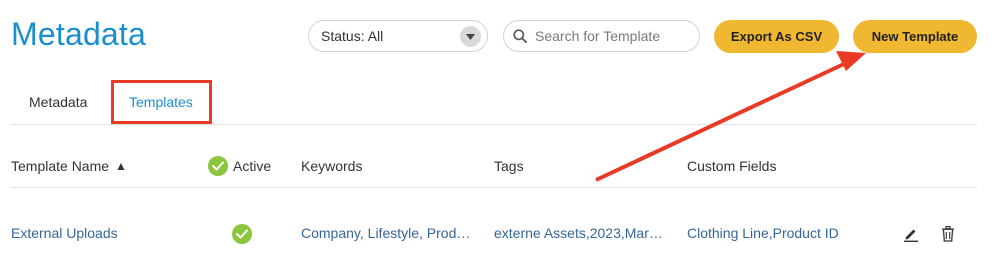 The width and height of the screenshot is (995, 261). Describe the element at coordinates (731, 166) in the screenshot. I see `column-header-custom-fields: Custom Fields` at that location.